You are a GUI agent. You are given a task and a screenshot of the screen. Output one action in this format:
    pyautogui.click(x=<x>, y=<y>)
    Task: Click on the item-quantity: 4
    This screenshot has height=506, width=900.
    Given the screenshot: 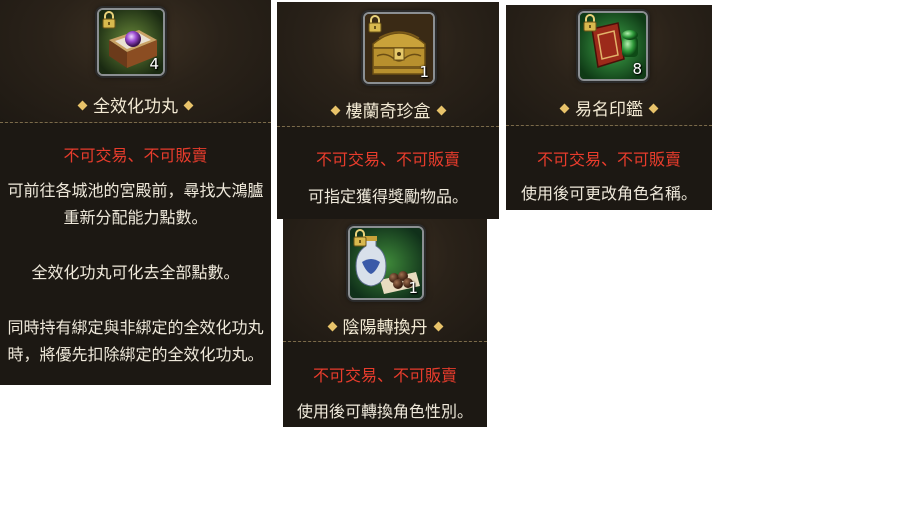 What is the action you would take?
    pyautogui.click(x=154, y=64)
    